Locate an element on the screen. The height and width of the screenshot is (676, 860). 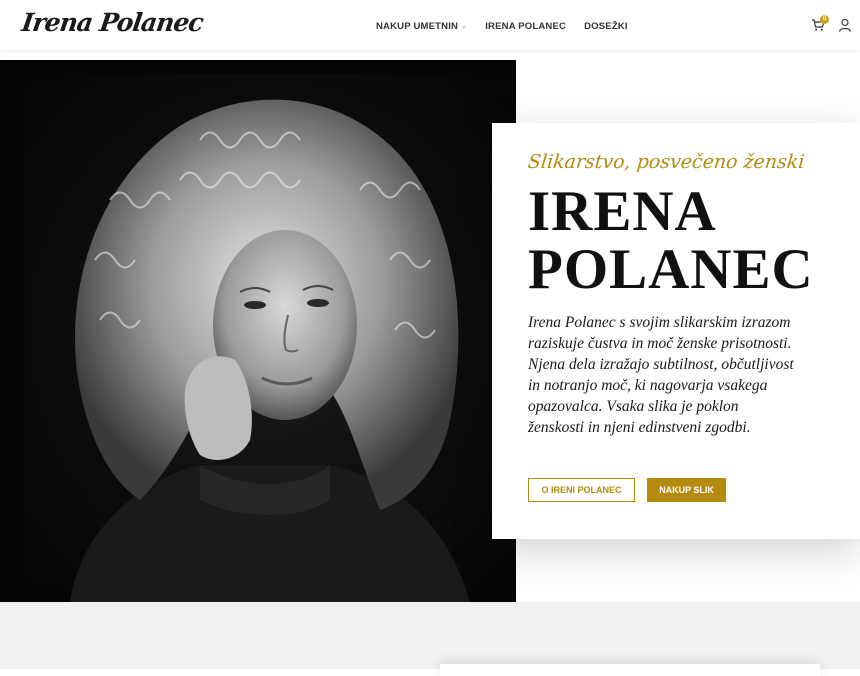
chevron-down-icon: ⌄ is located at coordinates (464, 26).